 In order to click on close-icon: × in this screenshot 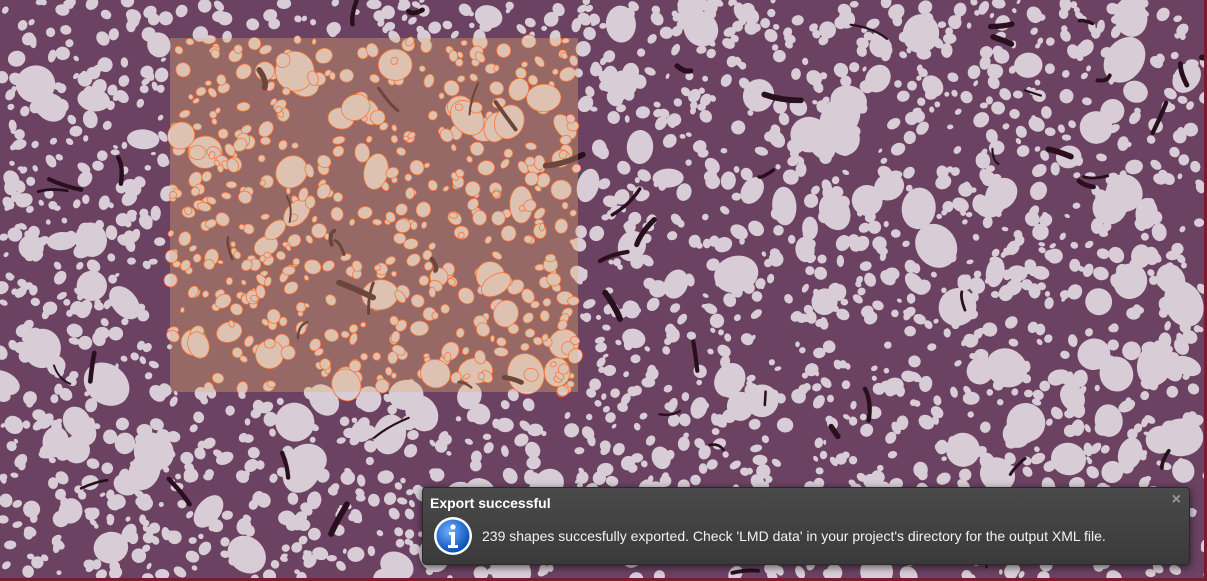, I will do `click(1176, 500)`.